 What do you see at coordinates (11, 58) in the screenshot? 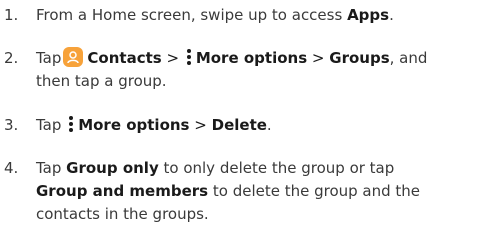
I see `step-number: 2.` at bounding box center [11, 58].